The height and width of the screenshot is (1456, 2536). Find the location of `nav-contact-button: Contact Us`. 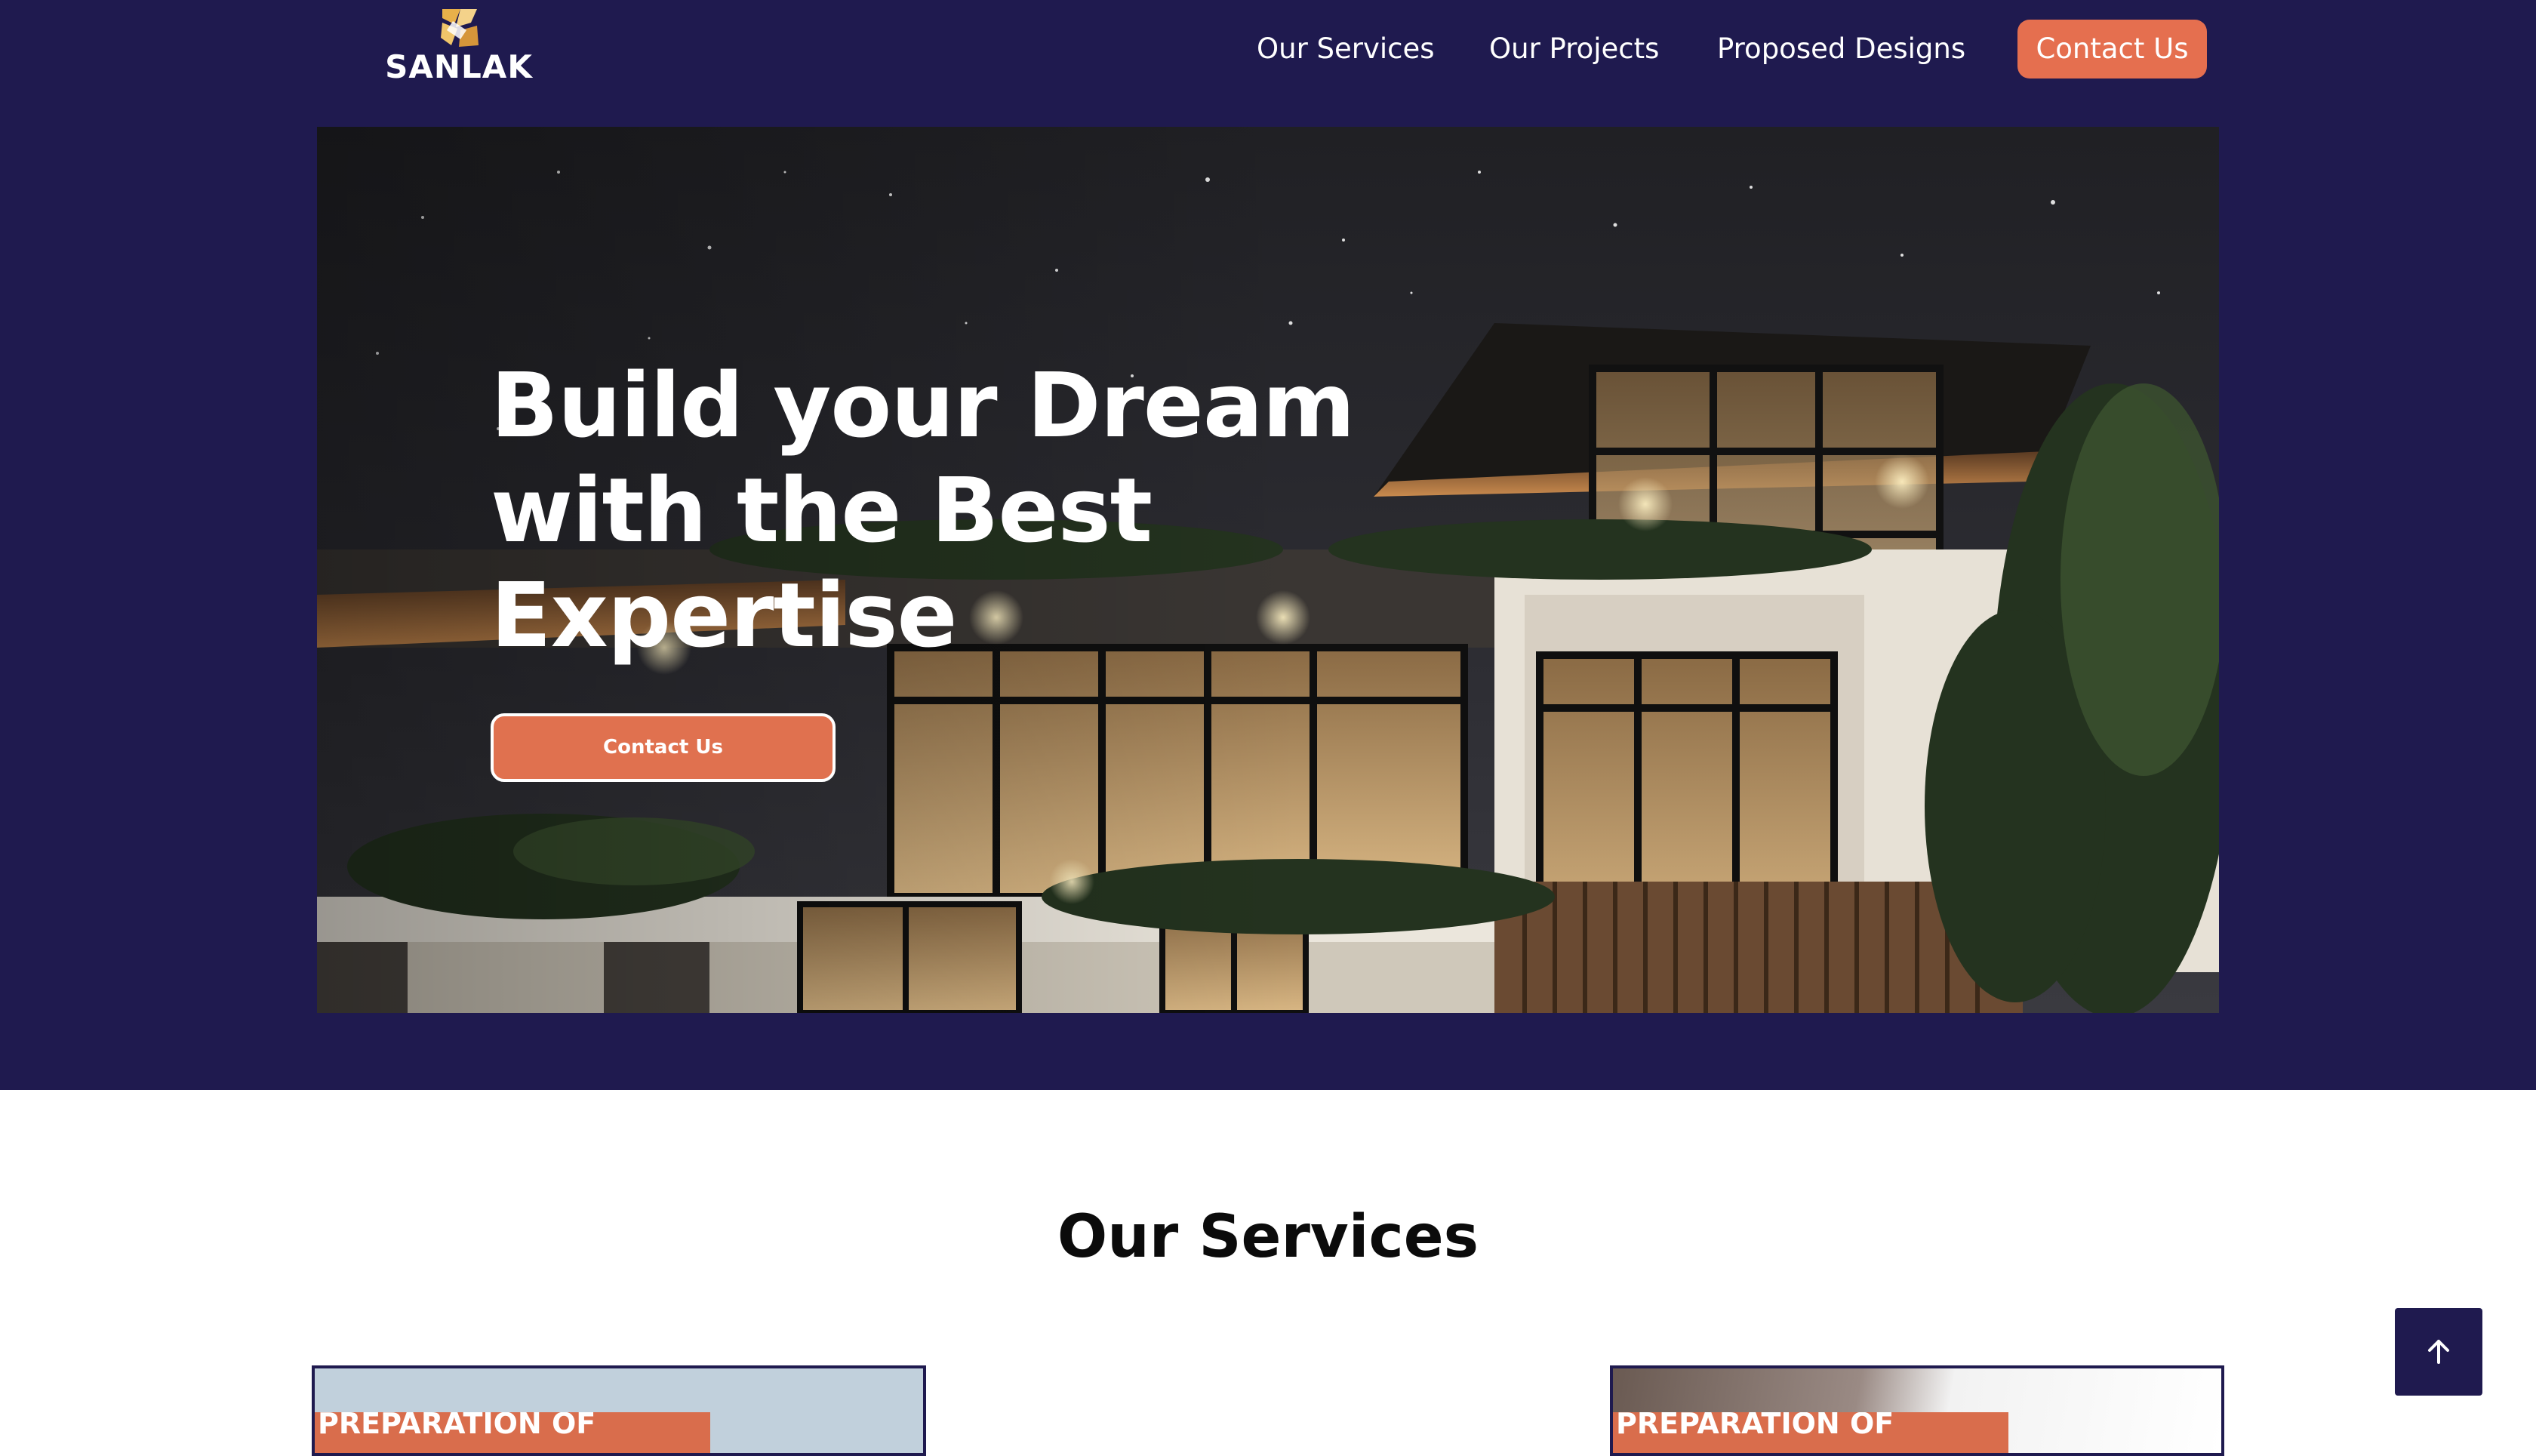

nav-contact-button: Contact Us is located at coordinates (2112, 49).